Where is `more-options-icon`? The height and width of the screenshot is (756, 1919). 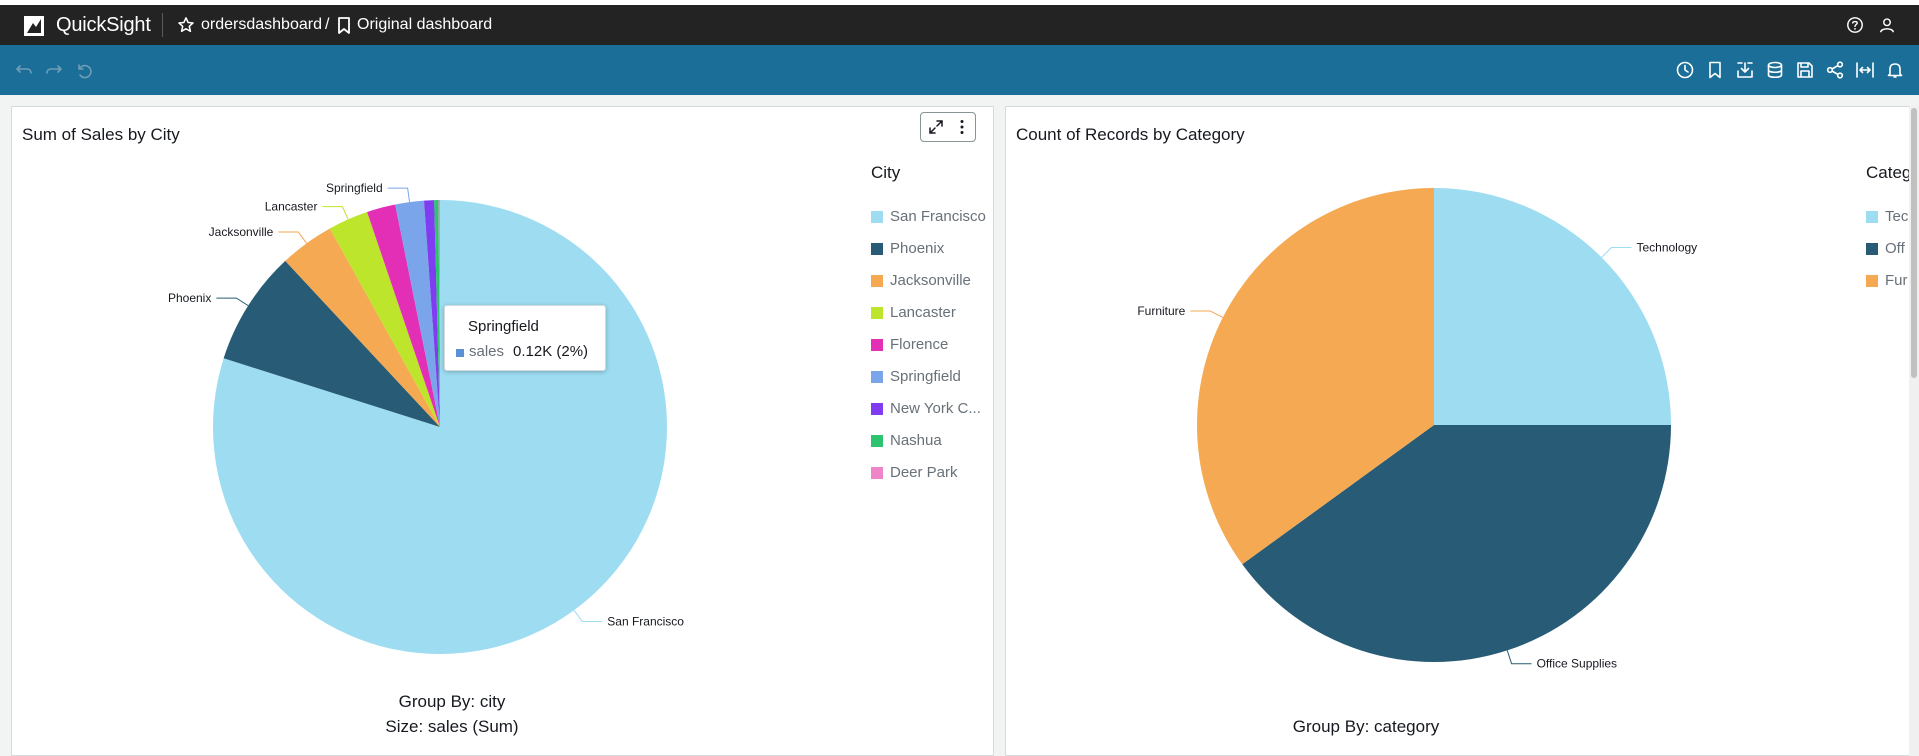
more-options-icon is located at coordinates (962, 127).